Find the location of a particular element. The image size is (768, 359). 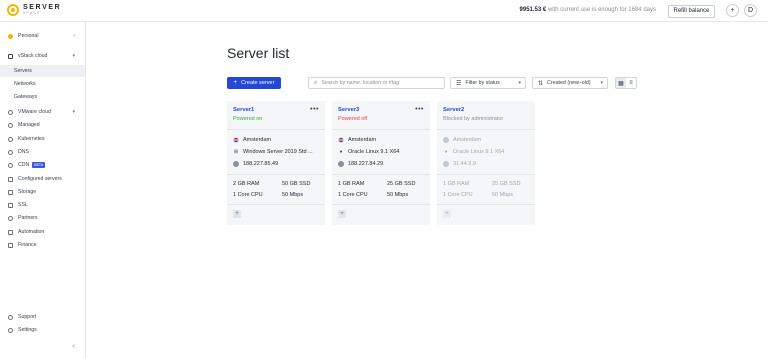

sidebar-item-label: Finance is located at coordinates (27, 245).